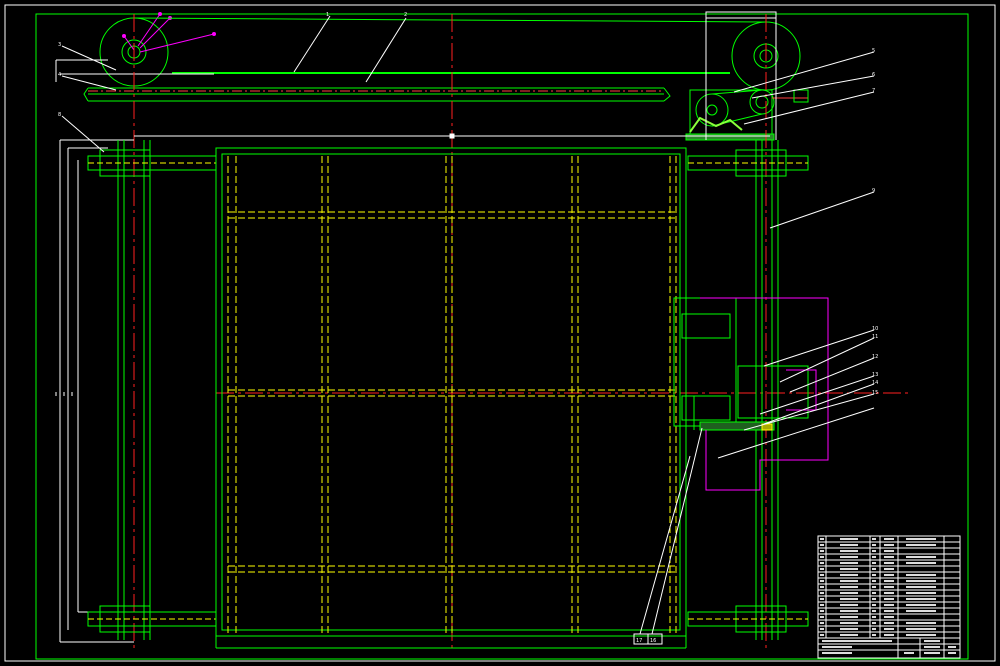 The width and height of the screenshot is (1000, 666). I want to click on callout-17: 17, so click(639, 641).